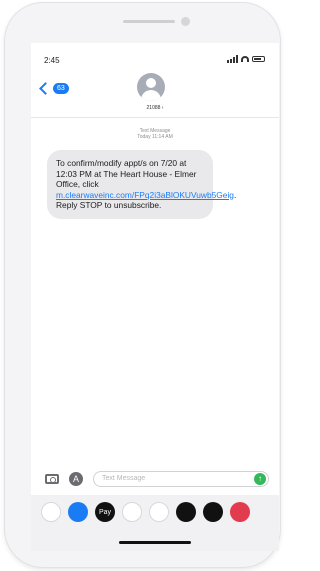  Describe the element at coordinates (186, 512) in the screenshot. I see `digital-touch-app-icon` at that location.